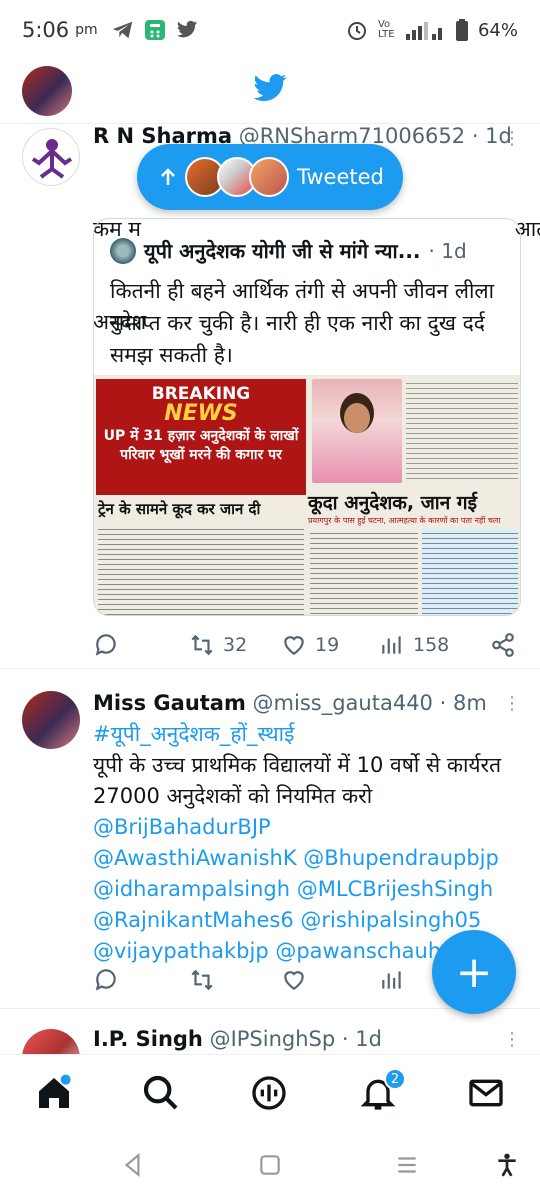  I want to click on woman-photo, so click(357, 431).